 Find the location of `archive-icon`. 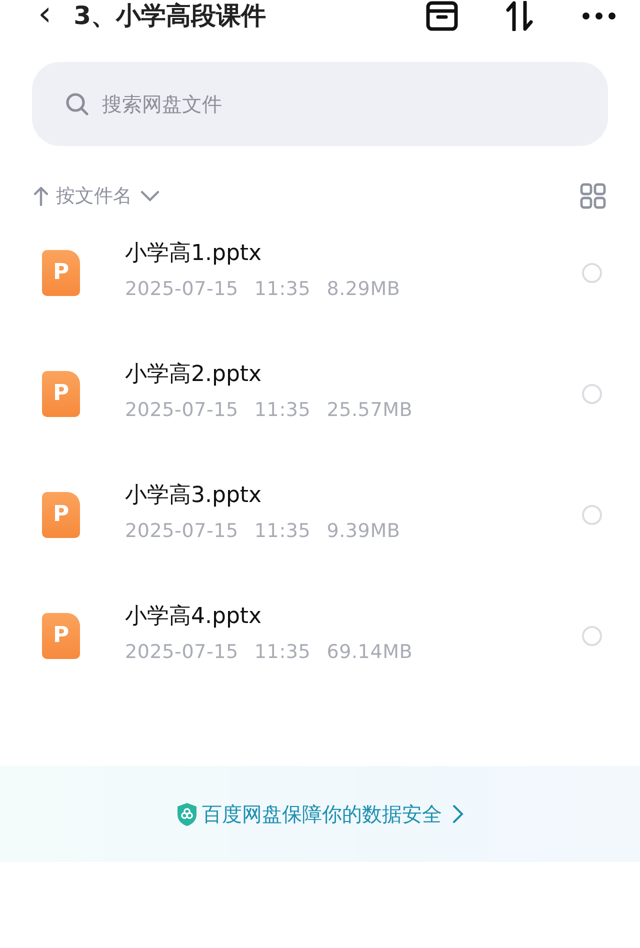

archive-icon is located at coordinates (442, 16).